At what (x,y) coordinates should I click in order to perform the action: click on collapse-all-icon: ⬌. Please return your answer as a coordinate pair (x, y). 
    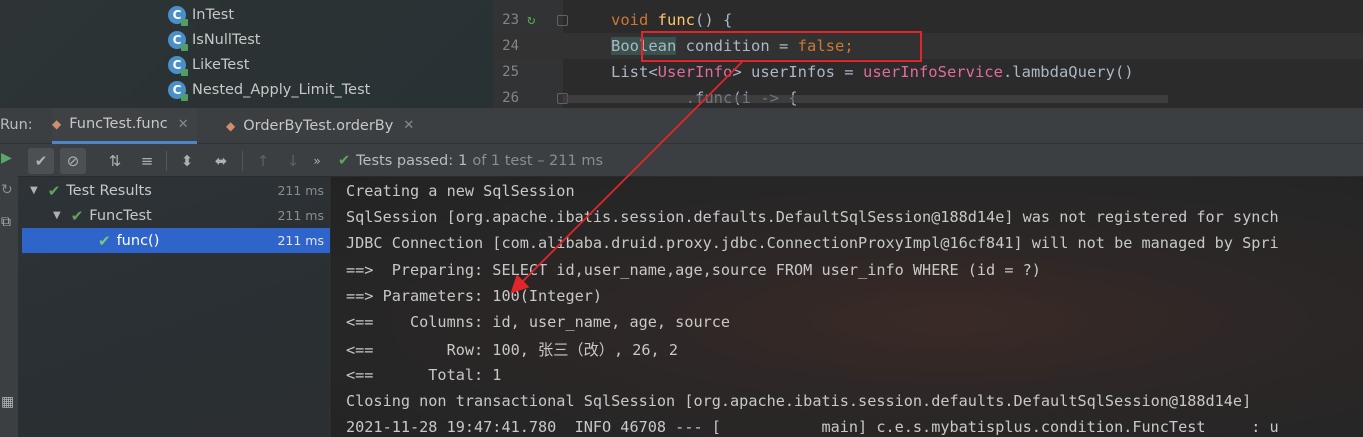
    Looking at the image, I should click on (221, 161).